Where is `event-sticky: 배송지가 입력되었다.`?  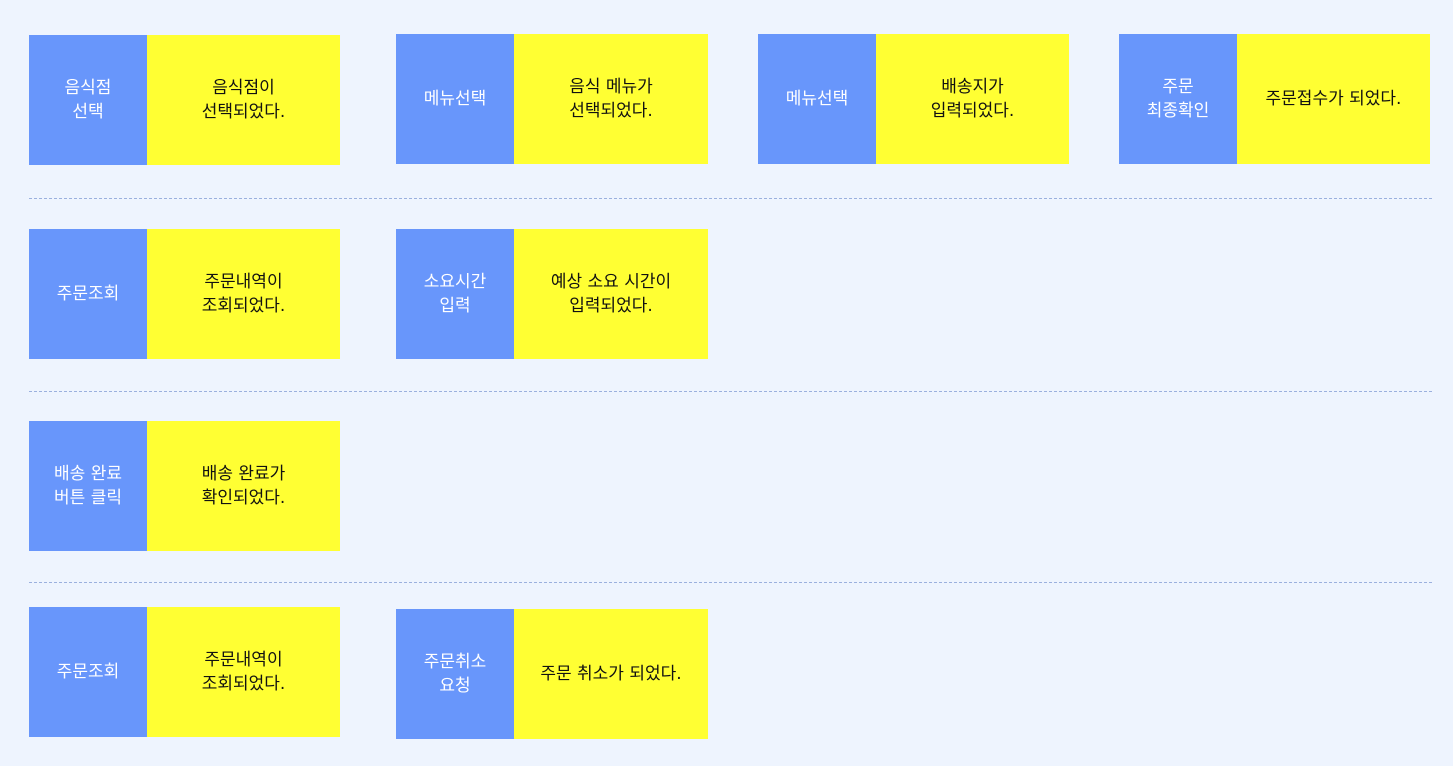 event-sticky: 배송지가 입력되었다. is located at coordinates (972, 99).